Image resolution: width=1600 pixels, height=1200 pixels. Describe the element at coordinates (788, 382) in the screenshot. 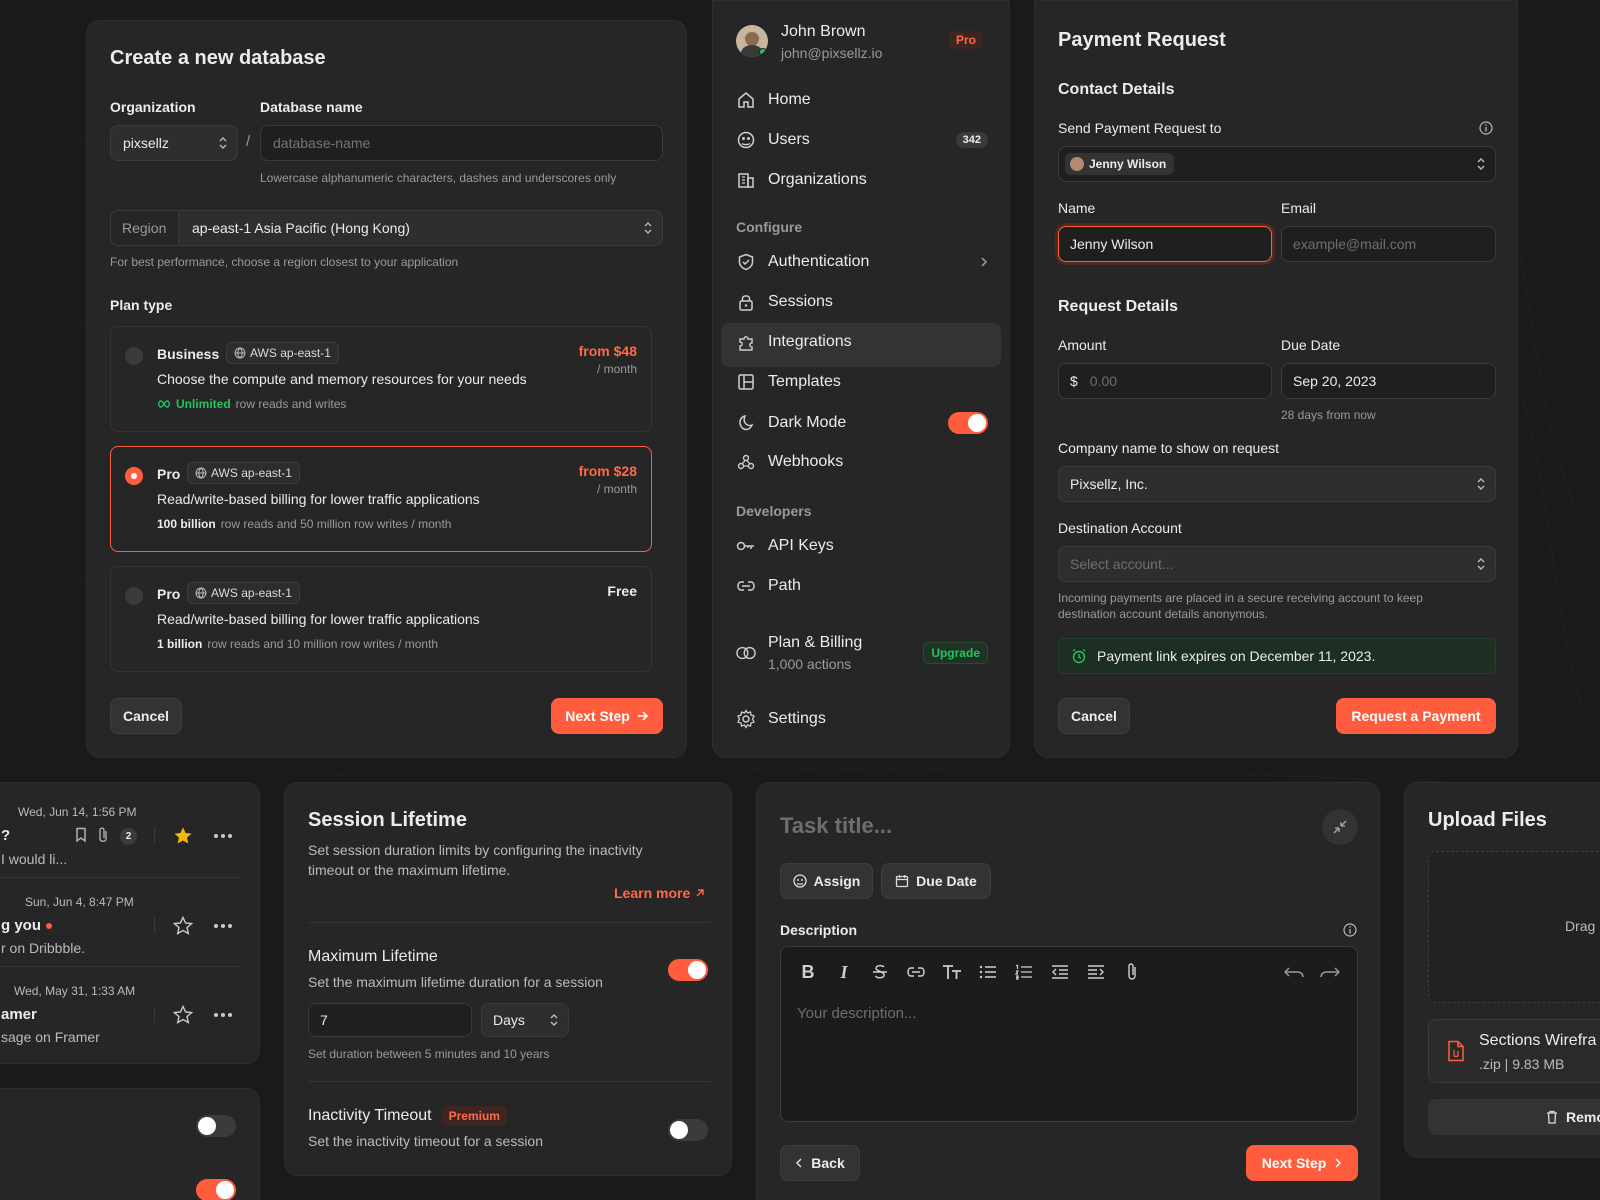

I see `sidebar-item-templates: Templates` at that location.